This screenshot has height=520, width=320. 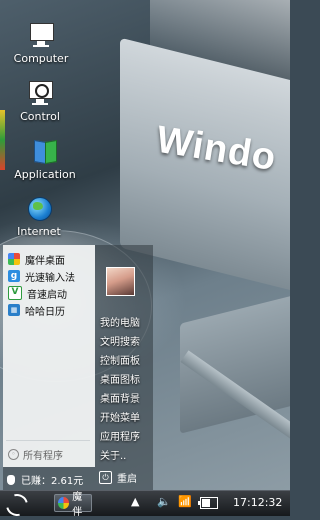 I want to click on program-item-moban: 魔伴桌面, so click(x=36, y=259).